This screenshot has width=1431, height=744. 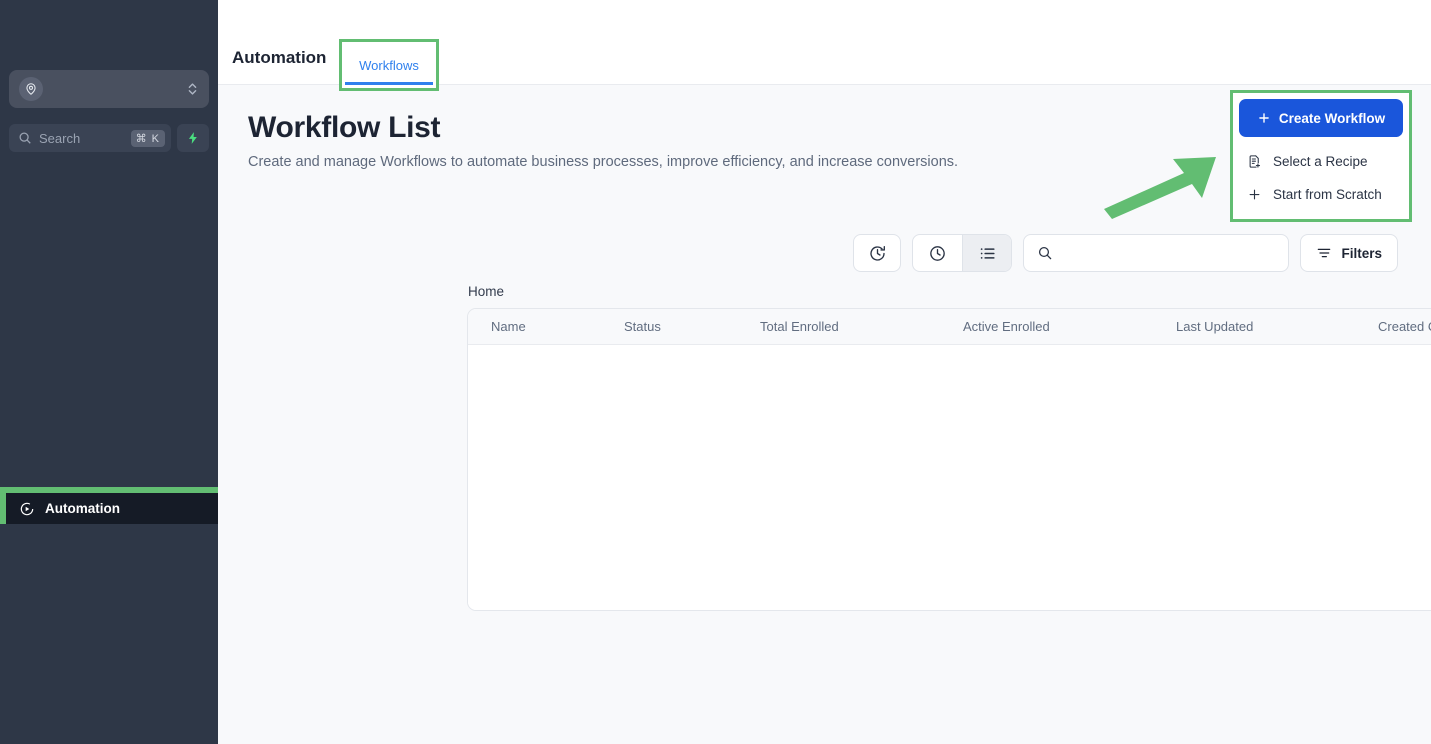 What do you see at coordinates (1404, 326) in the screenshot?
I see `column-header-created-on: Created On` at bounding box center [1404, 326].